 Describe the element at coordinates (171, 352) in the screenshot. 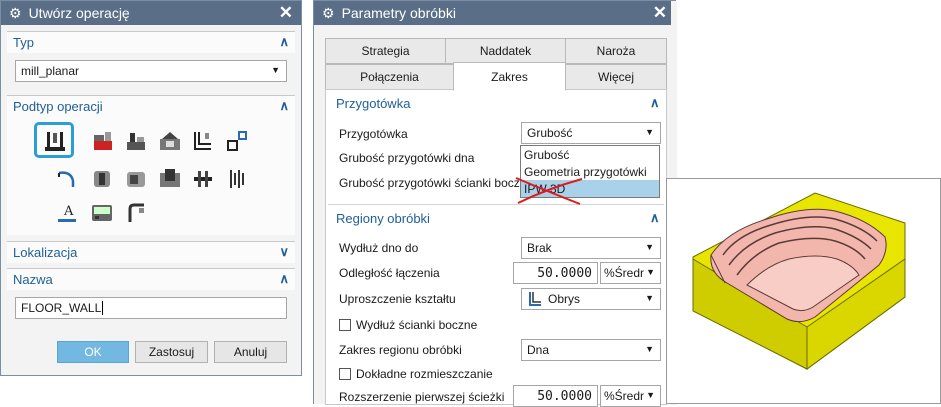

I see `apply-button: Zastosuj` at that location.